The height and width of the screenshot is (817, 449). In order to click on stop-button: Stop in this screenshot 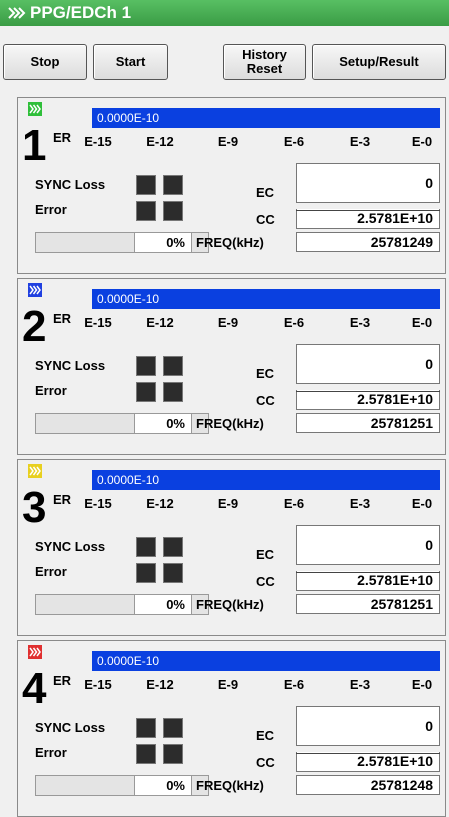, I will do `click(45, 62)`.